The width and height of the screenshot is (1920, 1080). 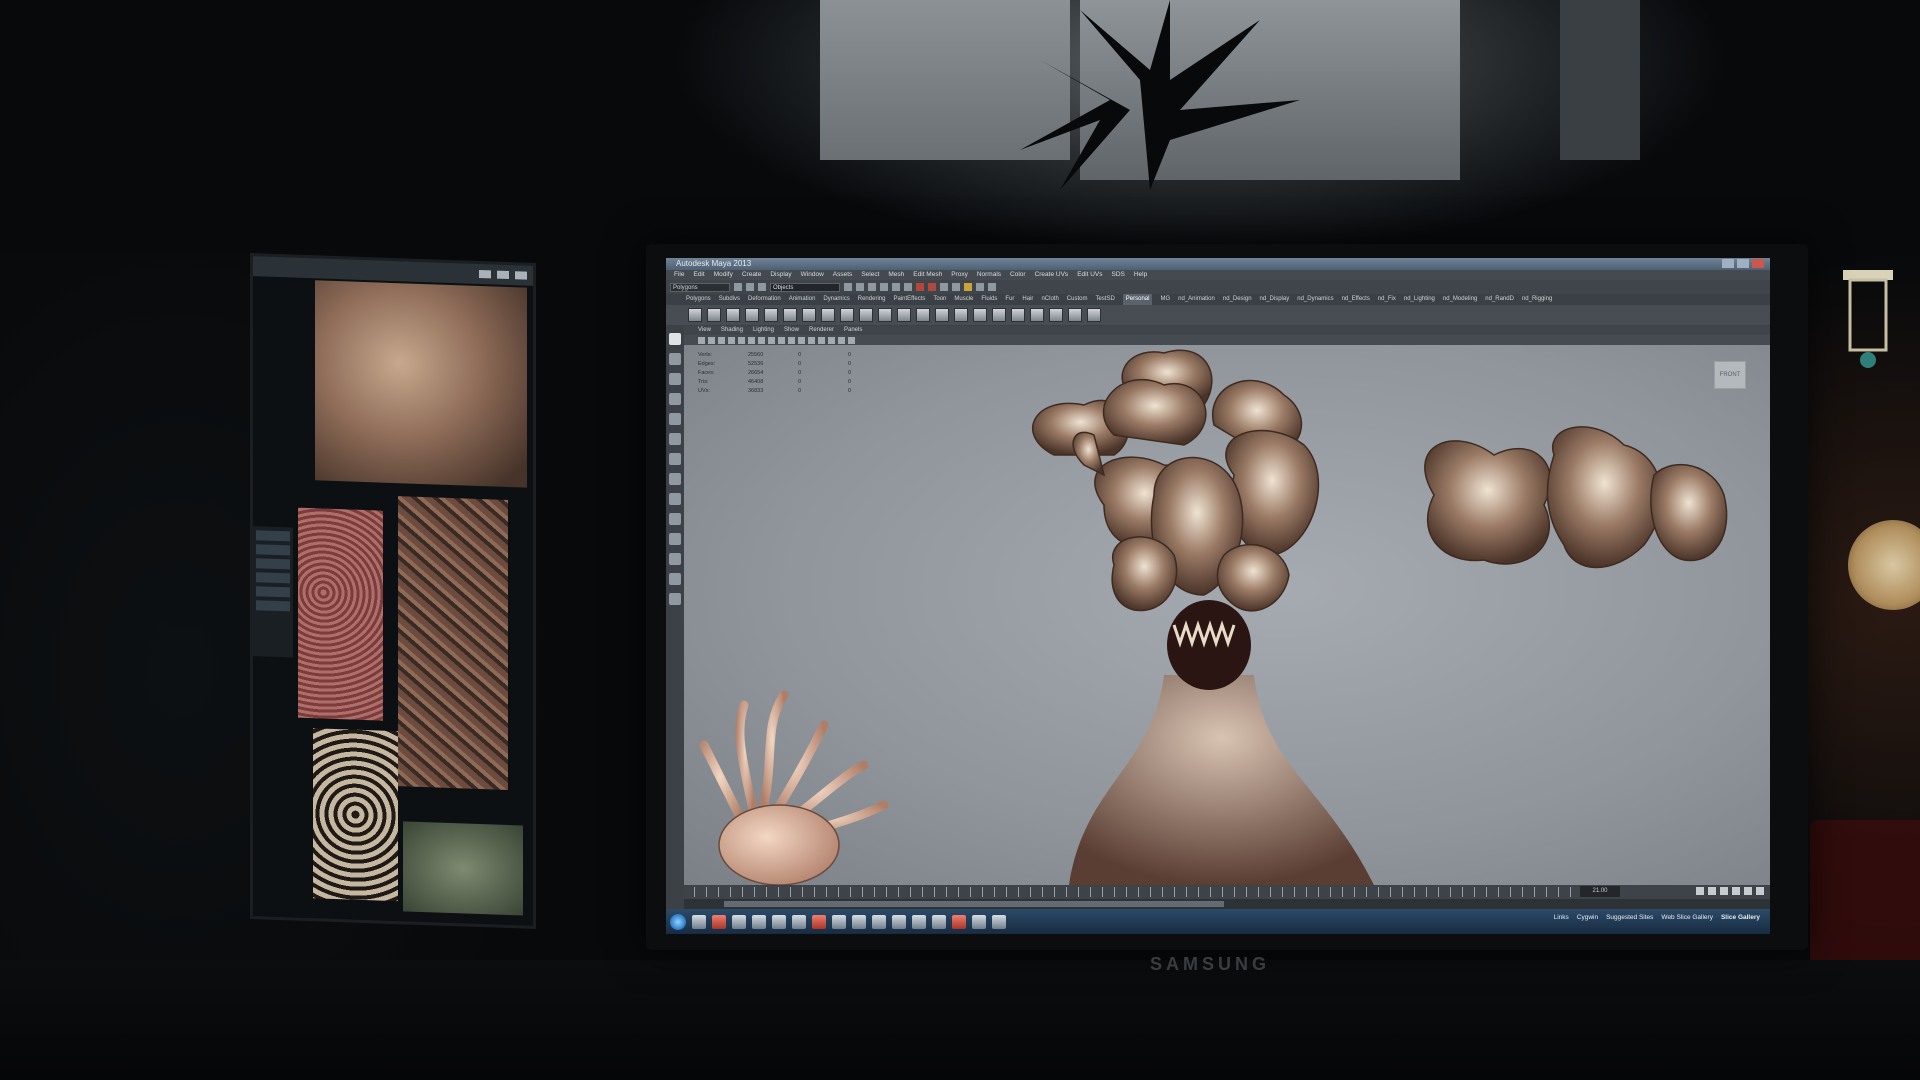 I want to click on shelf-tab: MG, so click(x=1165, y=299).